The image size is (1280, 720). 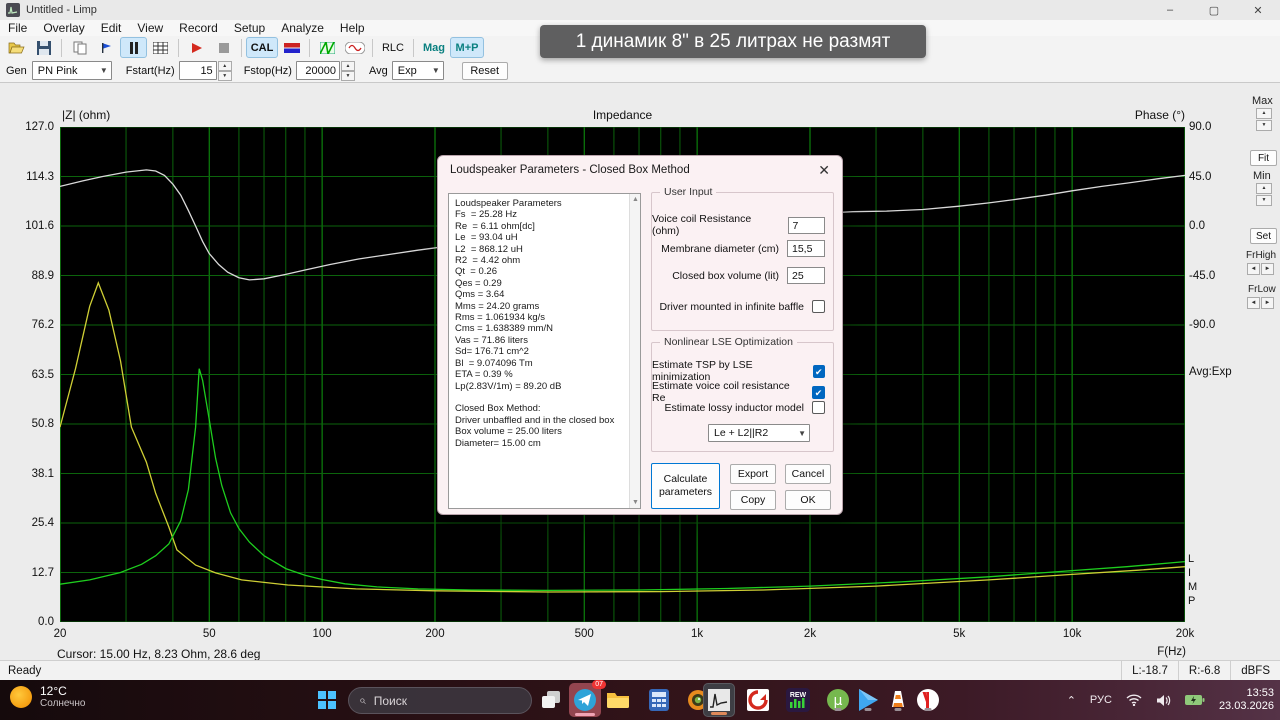 What do you see at coordinates (818, 392) in the screenshot?
I see `estimate-re-checkbox: ✔` at bounding box center [818, 392].